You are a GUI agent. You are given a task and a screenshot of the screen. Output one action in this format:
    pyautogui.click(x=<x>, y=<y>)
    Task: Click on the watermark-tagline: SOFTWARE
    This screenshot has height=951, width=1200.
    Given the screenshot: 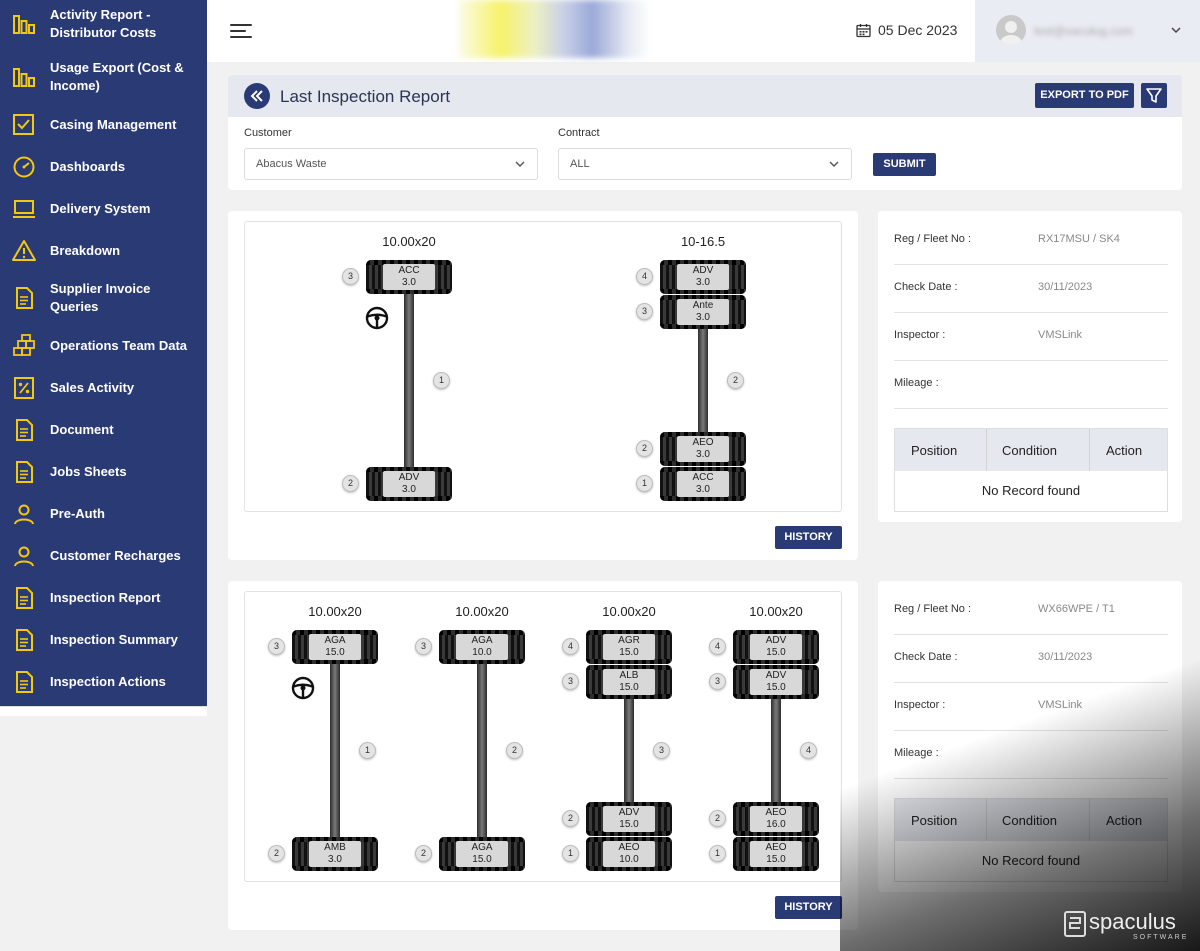 What is the action you would take?
    pyautogui.click(x=1160, y=937)
    